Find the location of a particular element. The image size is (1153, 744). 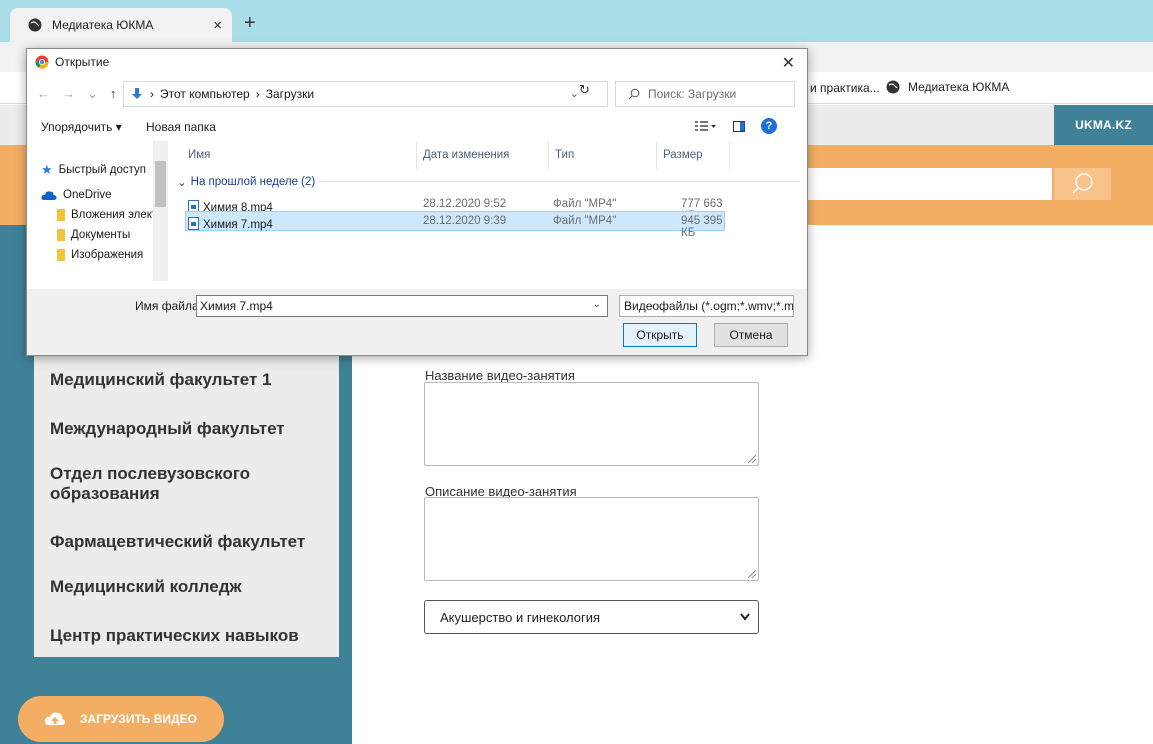

view-controls: ? is located at coordinates (736, 126).